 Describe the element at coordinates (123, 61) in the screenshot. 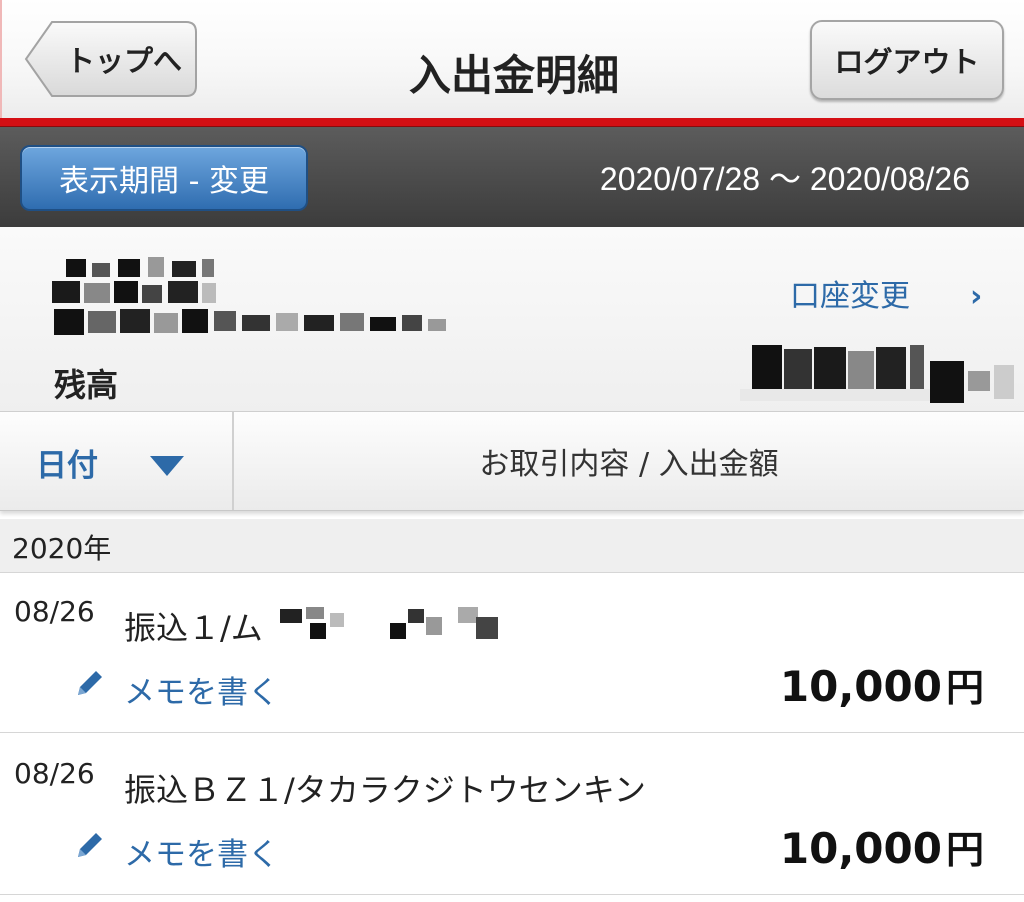

I see `back-button-label: トップへ` at that location.